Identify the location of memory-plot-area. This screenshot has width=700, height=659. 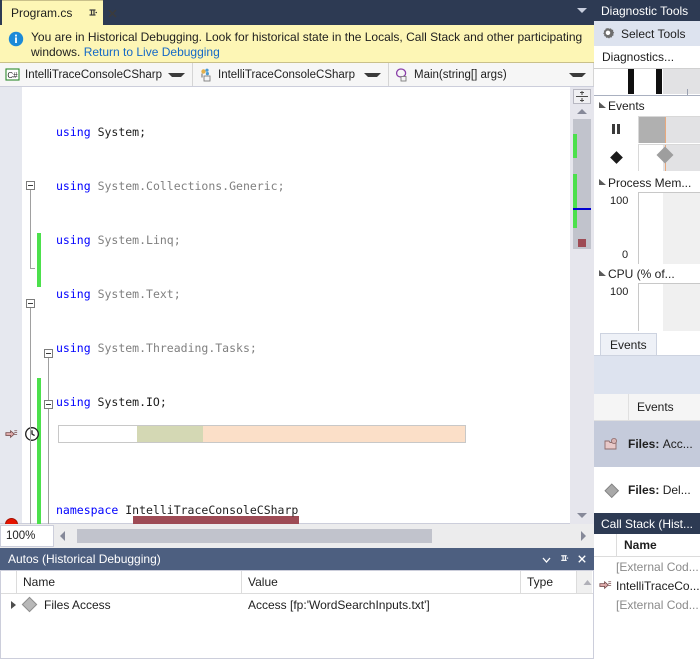
(669, 228).